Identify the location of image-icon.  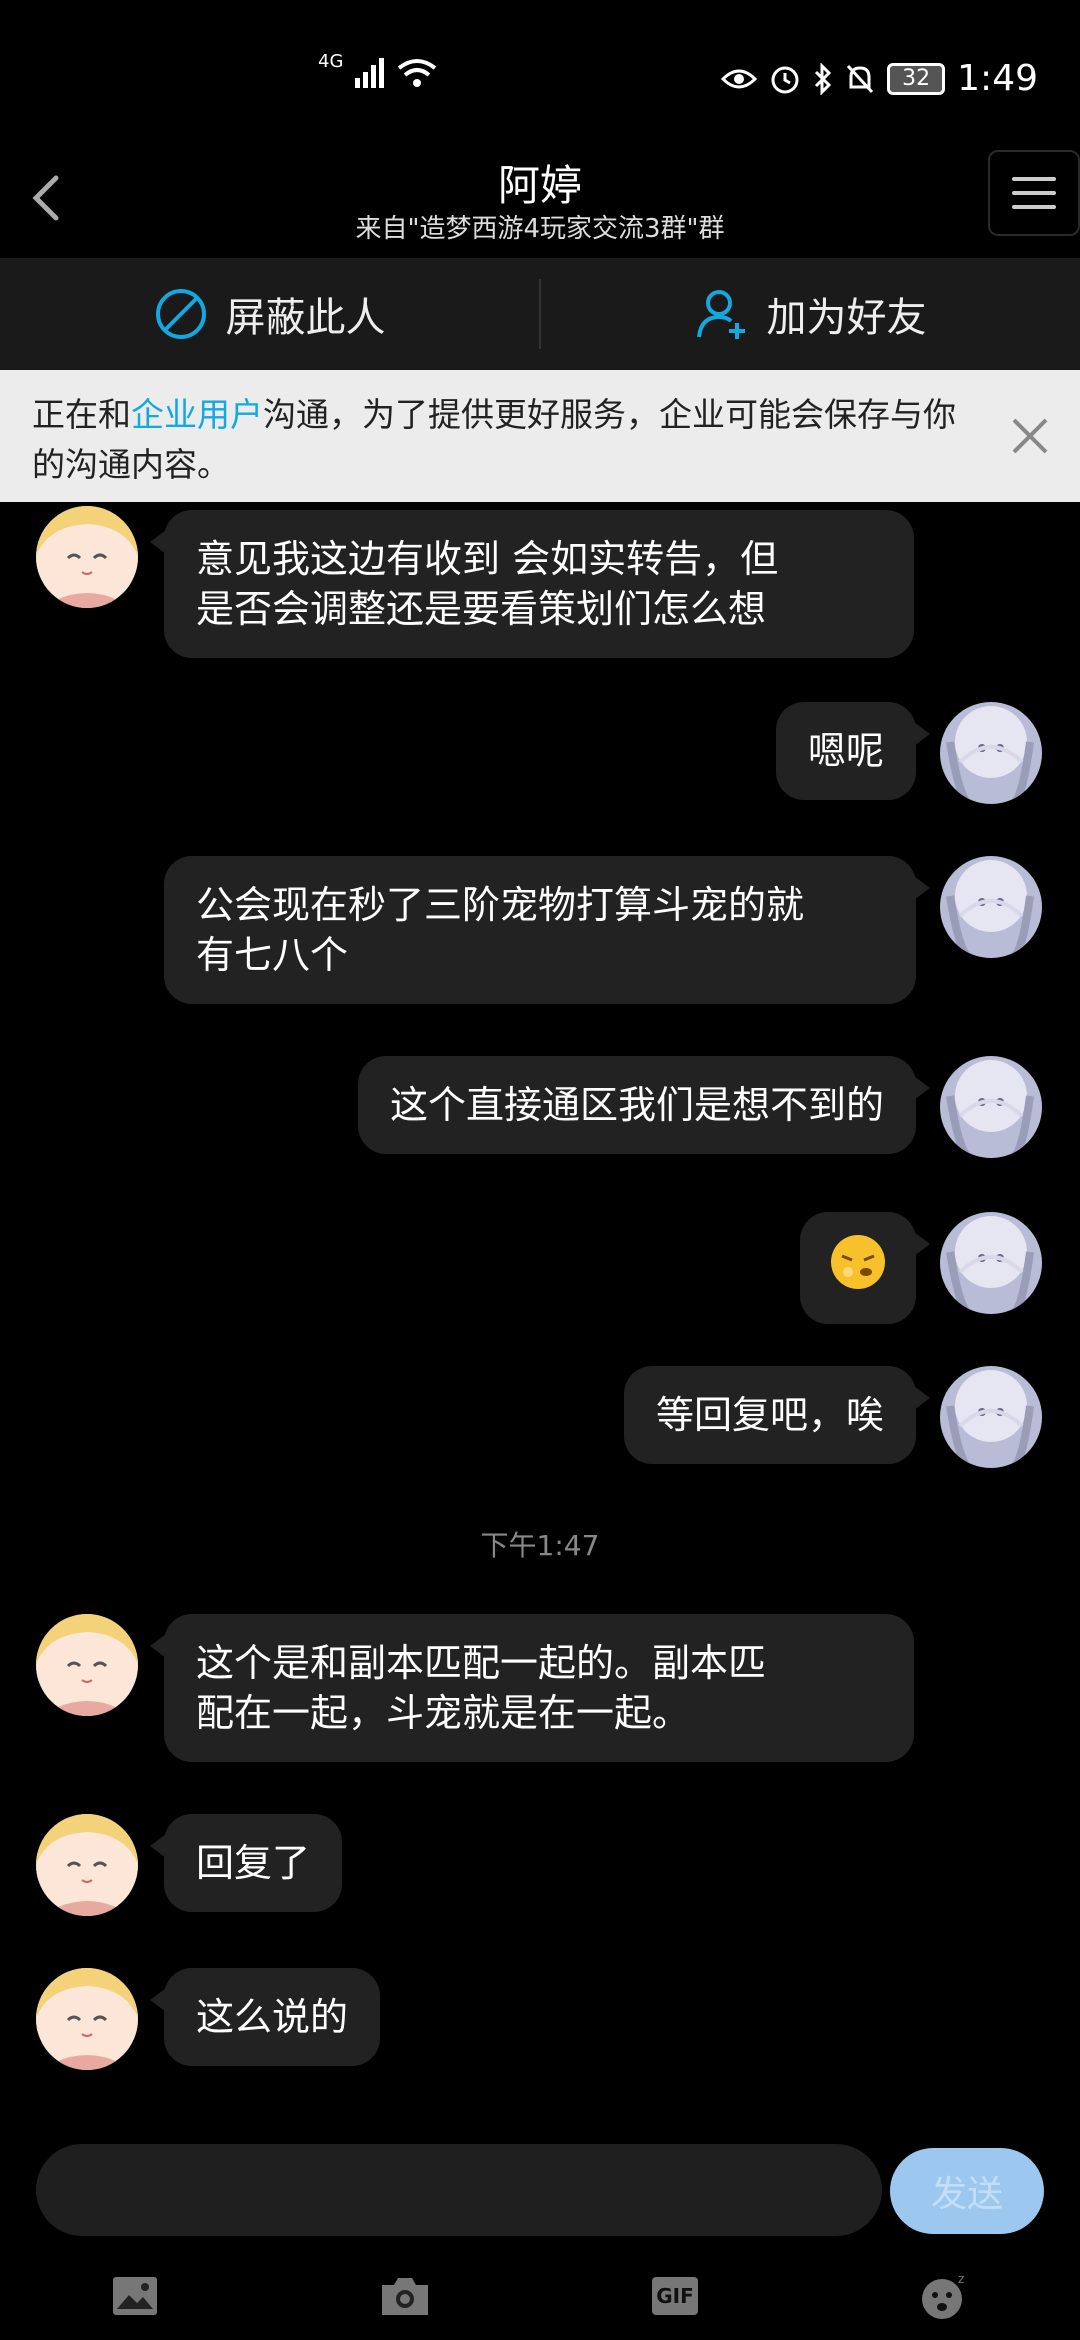
(135, 2296).